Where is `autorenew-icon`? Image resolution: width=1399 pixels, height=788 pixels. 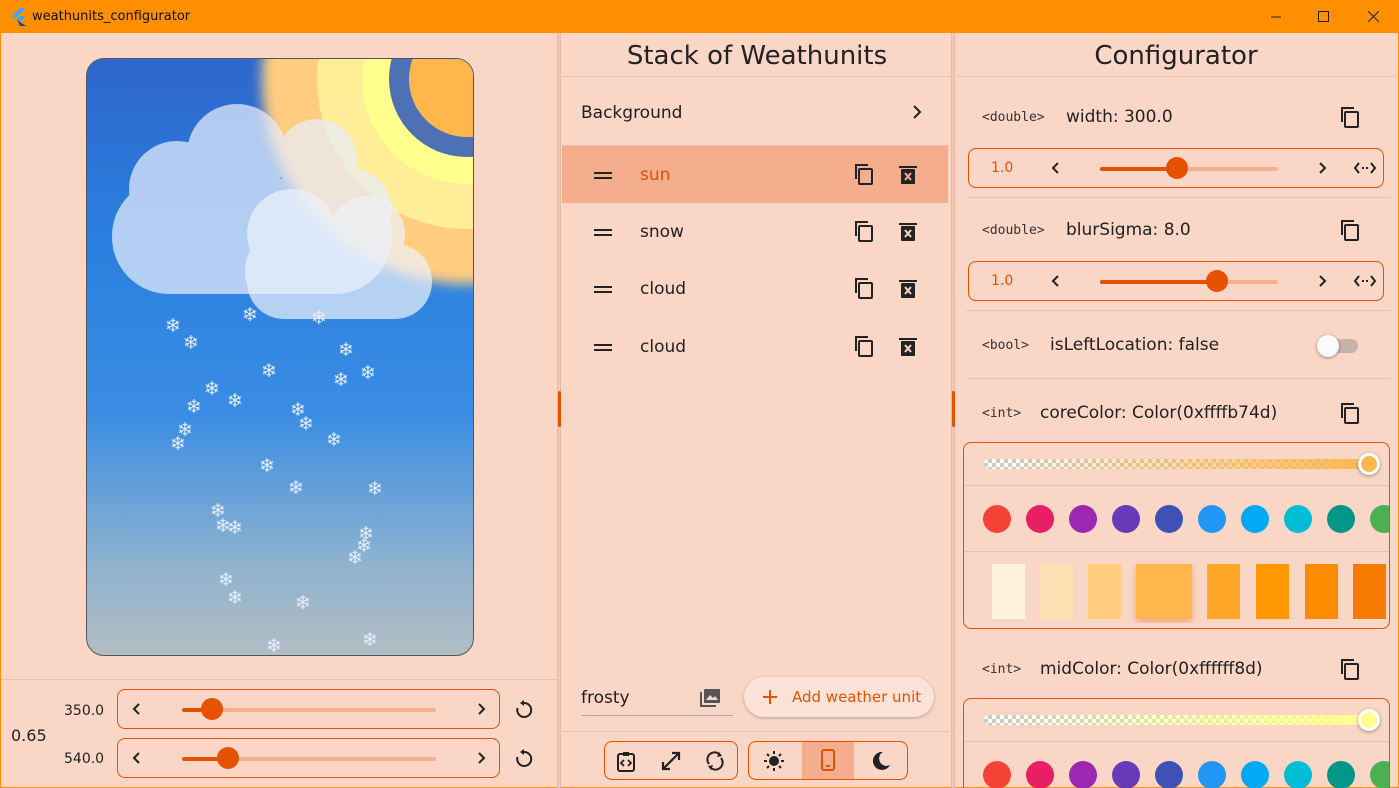 autorenew-icon is located at coordinates (715, 761).